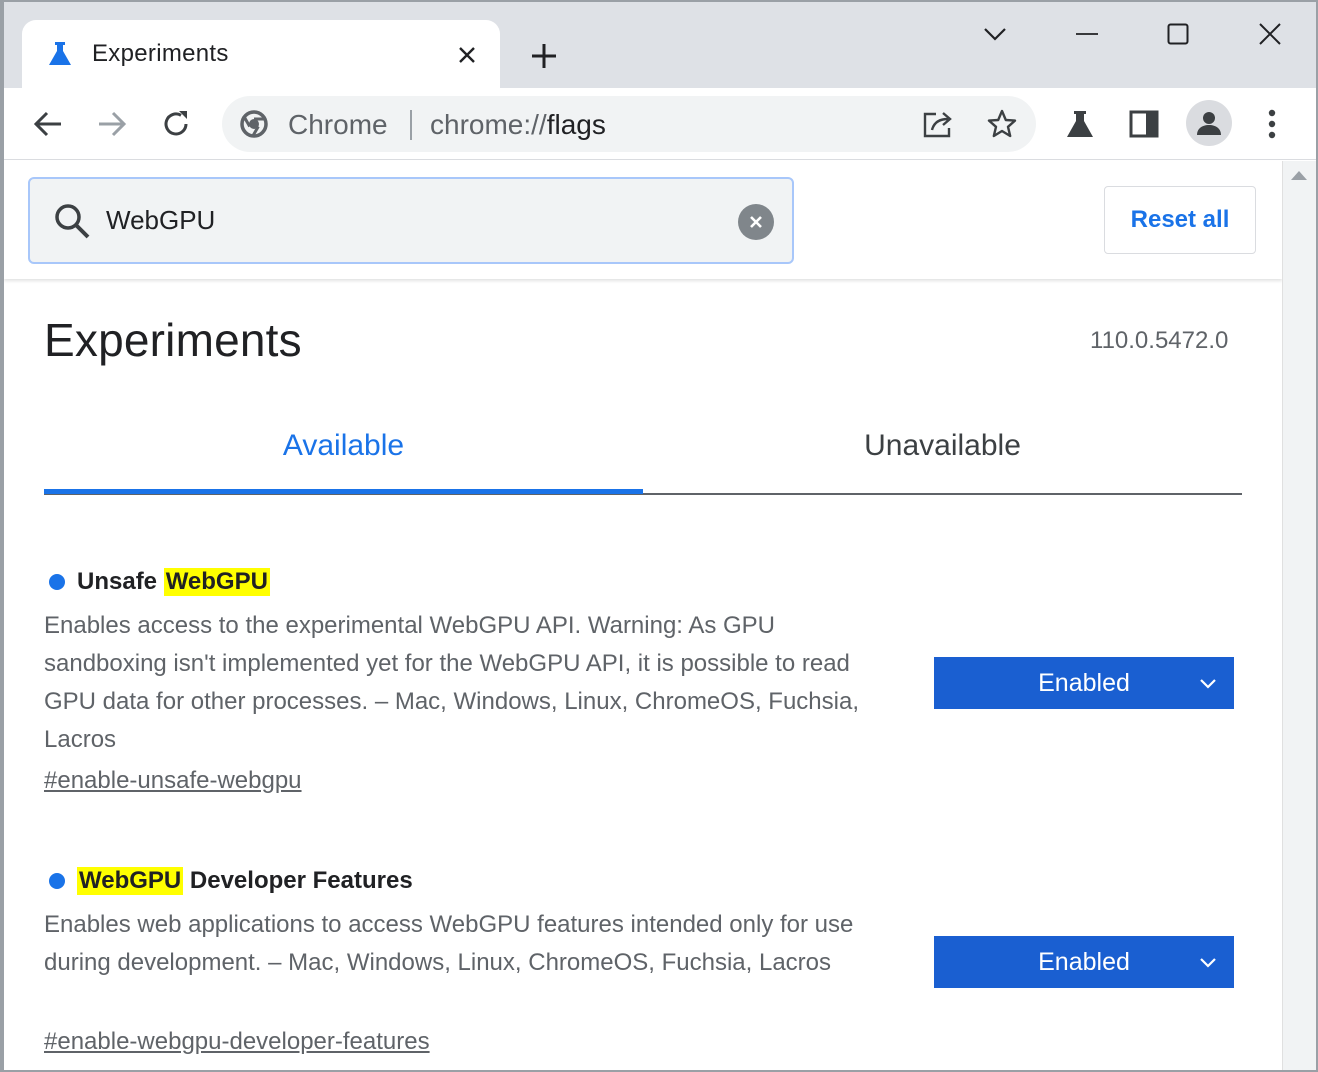 This screenshot has height=1072, width=1318. What do you see at coordinates (576, 124) in the screenshot?
I see `url-host: flags` at bounding box center [576, 124].